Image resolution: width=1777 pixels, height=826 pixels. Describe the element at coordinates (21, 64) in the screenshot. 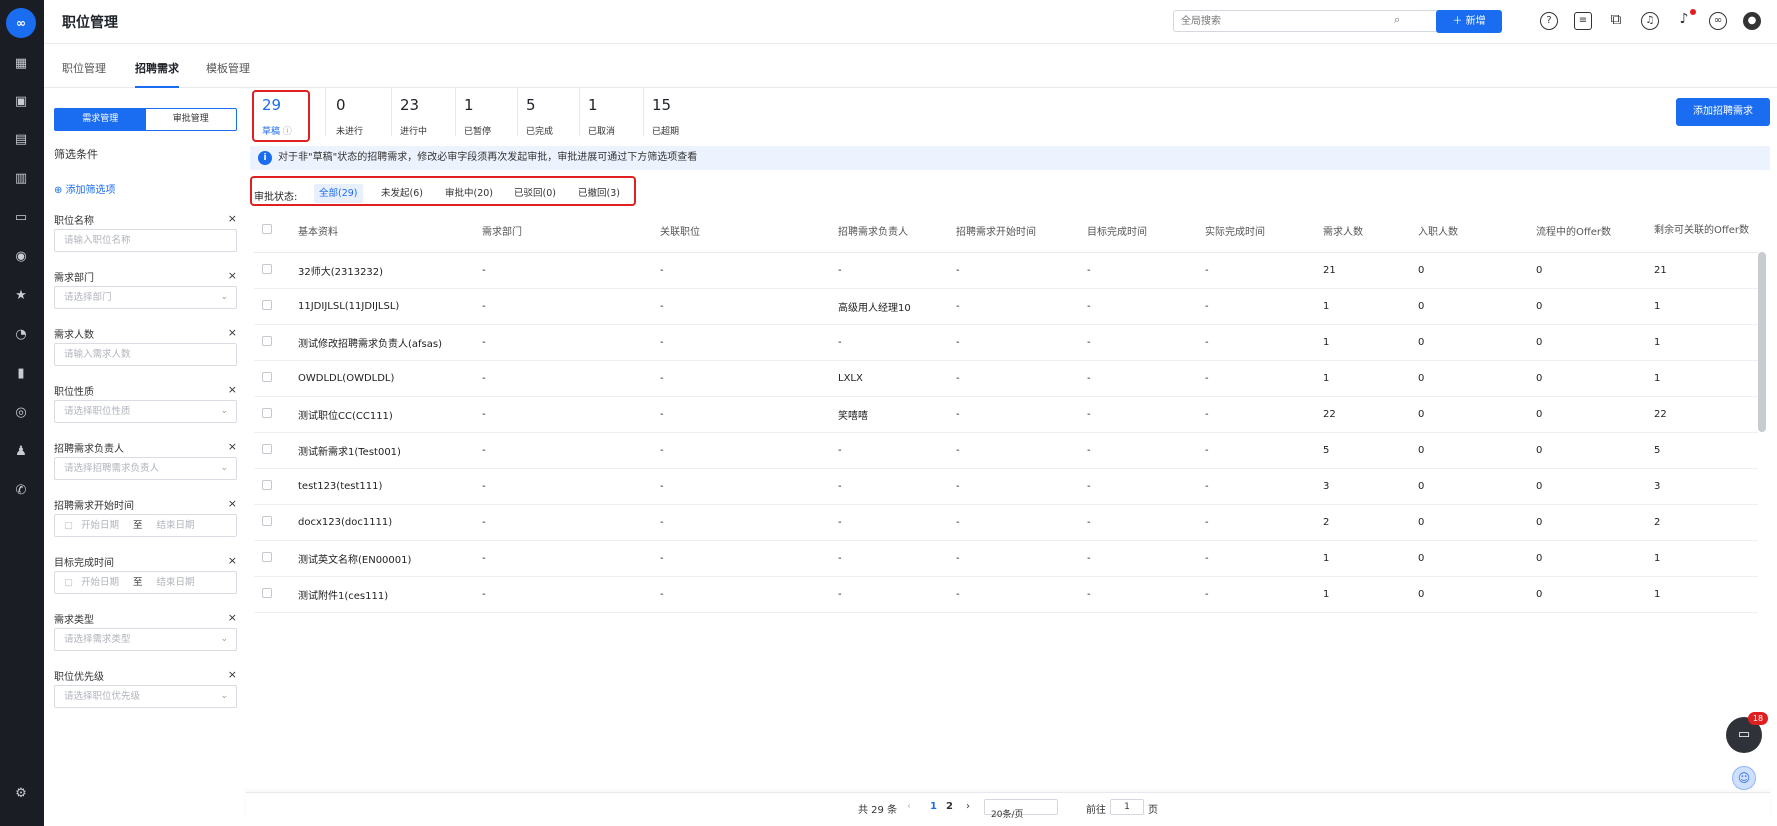

I see `dashboard-icon: ▦` at that location.